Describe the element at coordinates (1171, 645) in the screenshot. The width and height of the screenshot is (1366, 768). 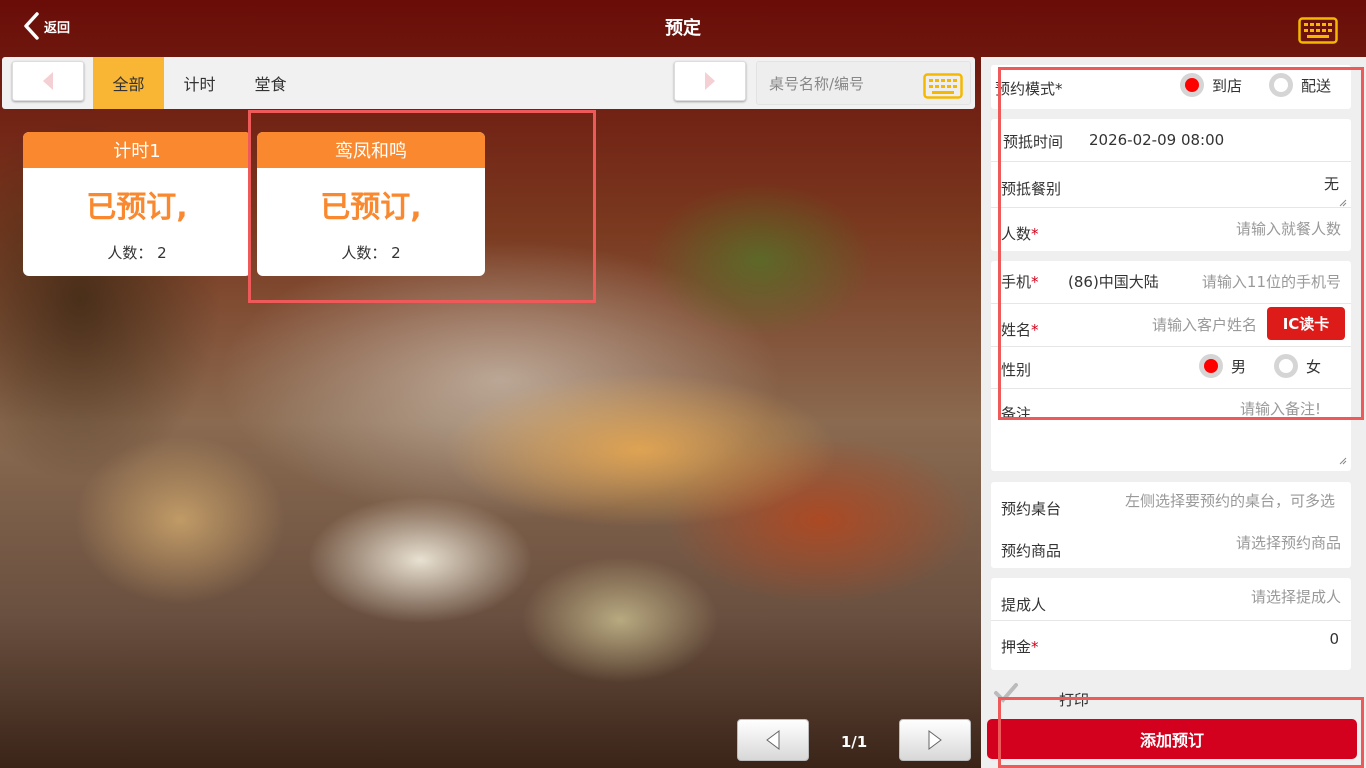
I see `deposit-row: 押金* 0` at that location.